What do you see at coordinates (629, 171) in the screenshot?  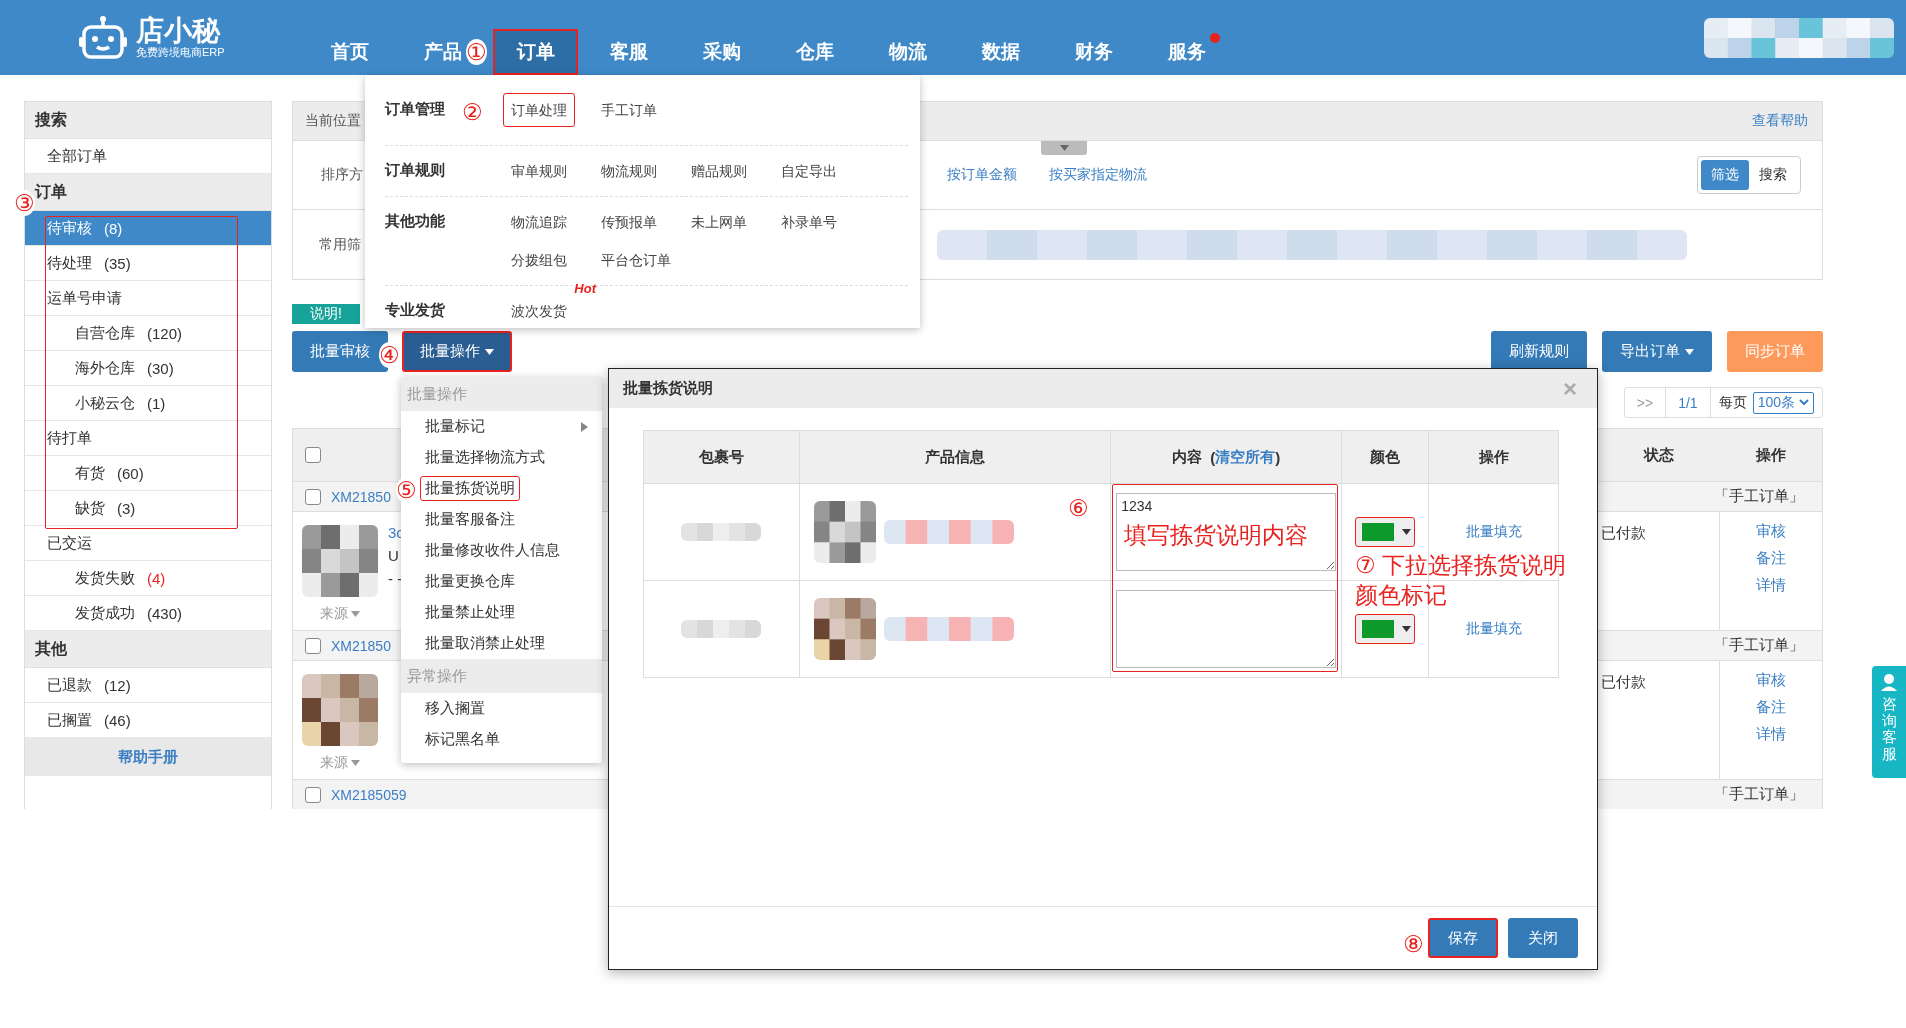 I see `menu-item: 物流规则` at bounding box center [629, 171].